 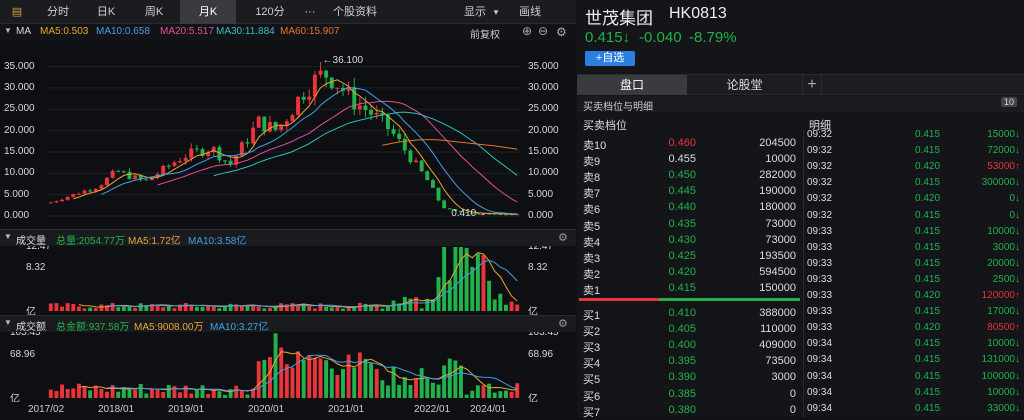 What do you see at coordinates (820, 279) in the screenshot?
I see `trade-time: 09:33` at bounding box center [820, 279].